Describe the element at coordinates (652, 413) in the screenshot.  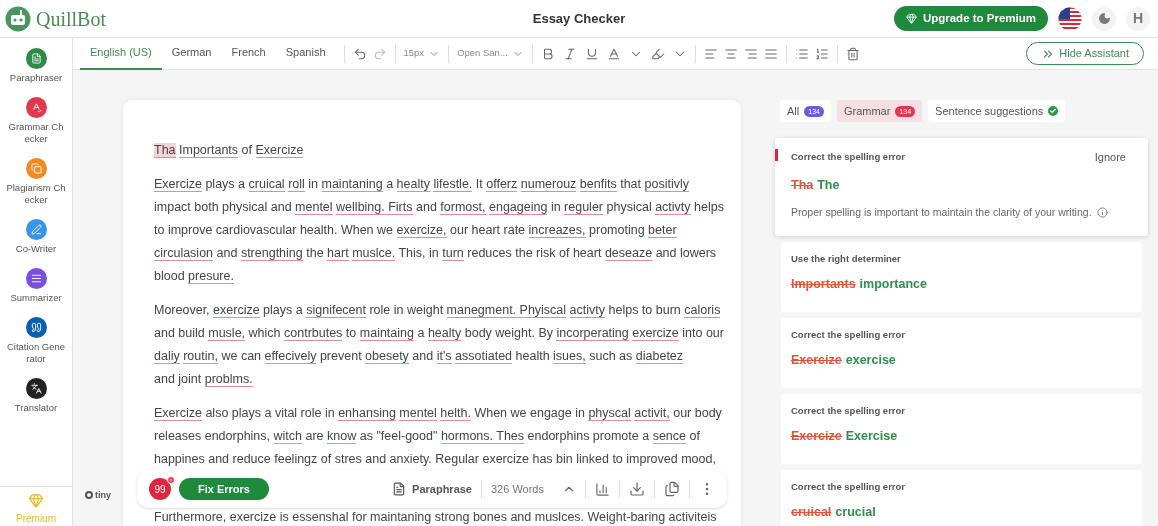
I see `misspelled-word: activit,` at that location.